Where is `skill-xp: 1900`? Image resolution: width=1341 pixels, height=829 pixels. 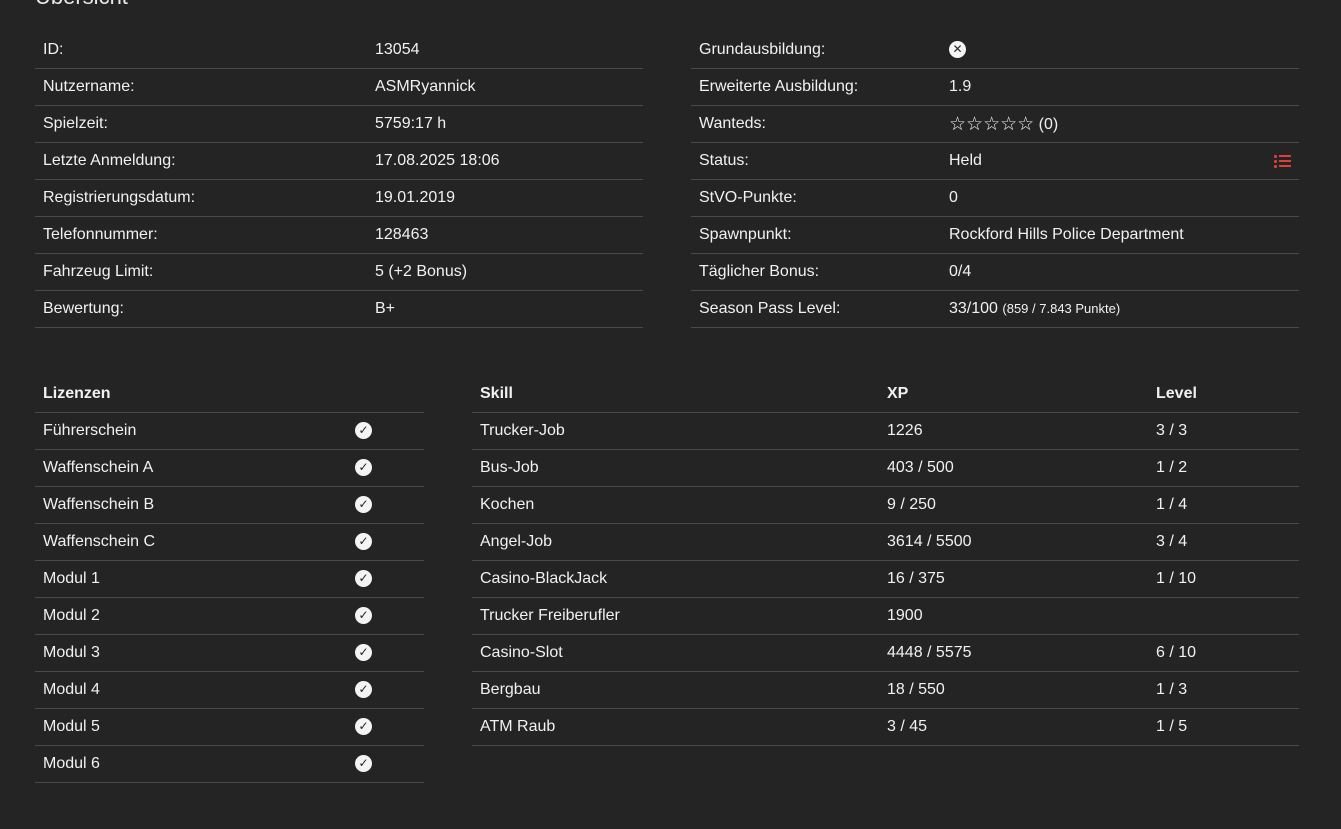 skill-xp: 1900 is located at coordinates (1013, 616).